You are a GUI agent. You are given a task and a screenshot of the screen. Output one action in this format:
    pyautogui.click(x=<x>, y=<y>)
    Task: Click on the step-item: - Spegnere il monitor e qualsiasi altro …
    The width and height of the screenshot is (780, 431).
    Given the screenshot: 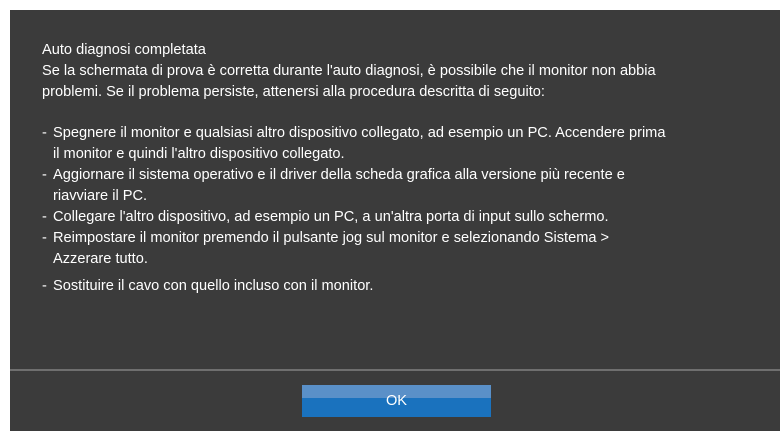 What is the action you would take?
    pyautogui.click(x=399, y=144)
    